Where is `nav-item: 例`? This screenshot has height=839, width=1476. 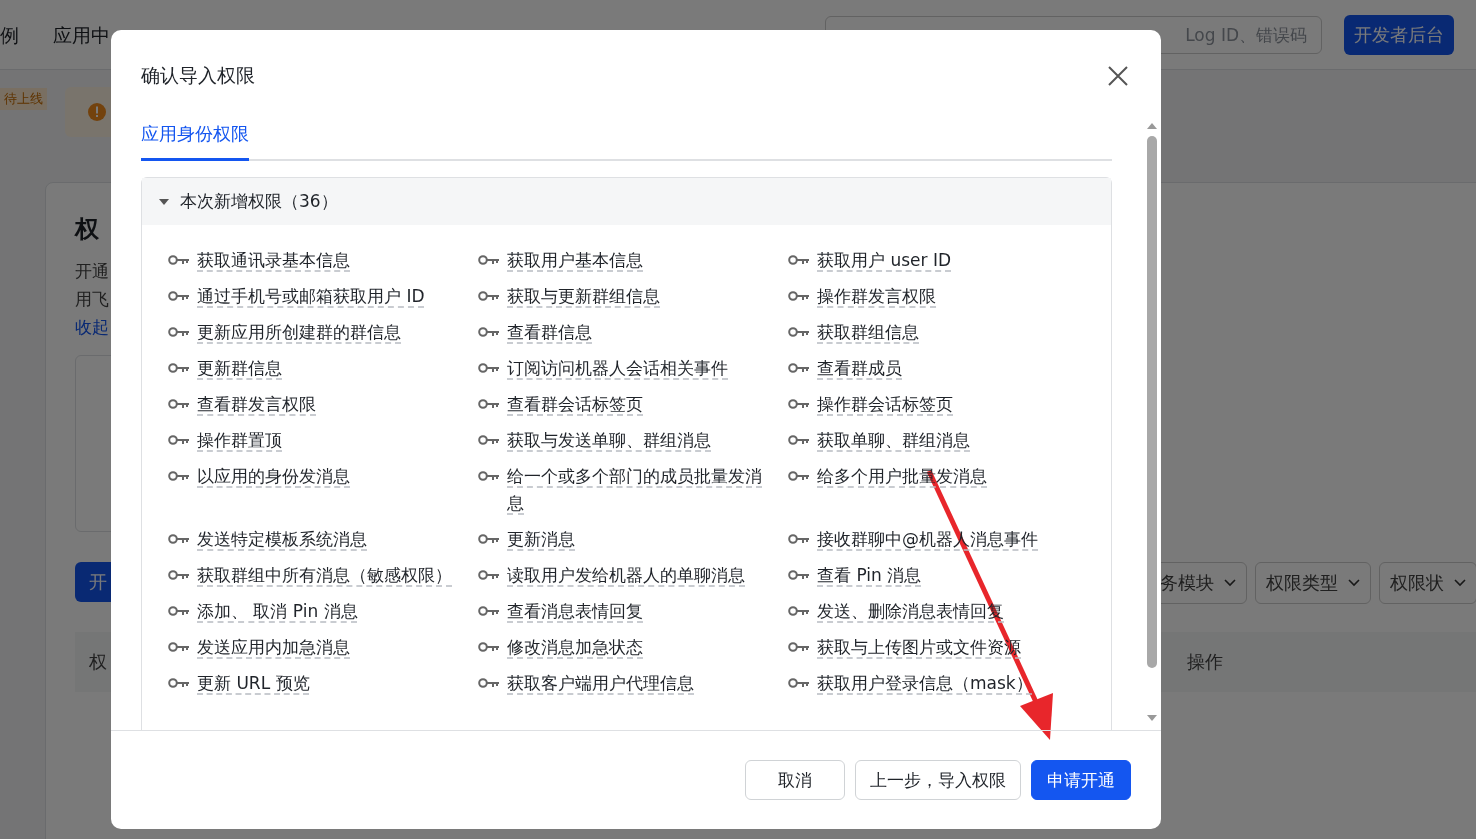 nav-item: 例 is located at coordinates (9, 34).